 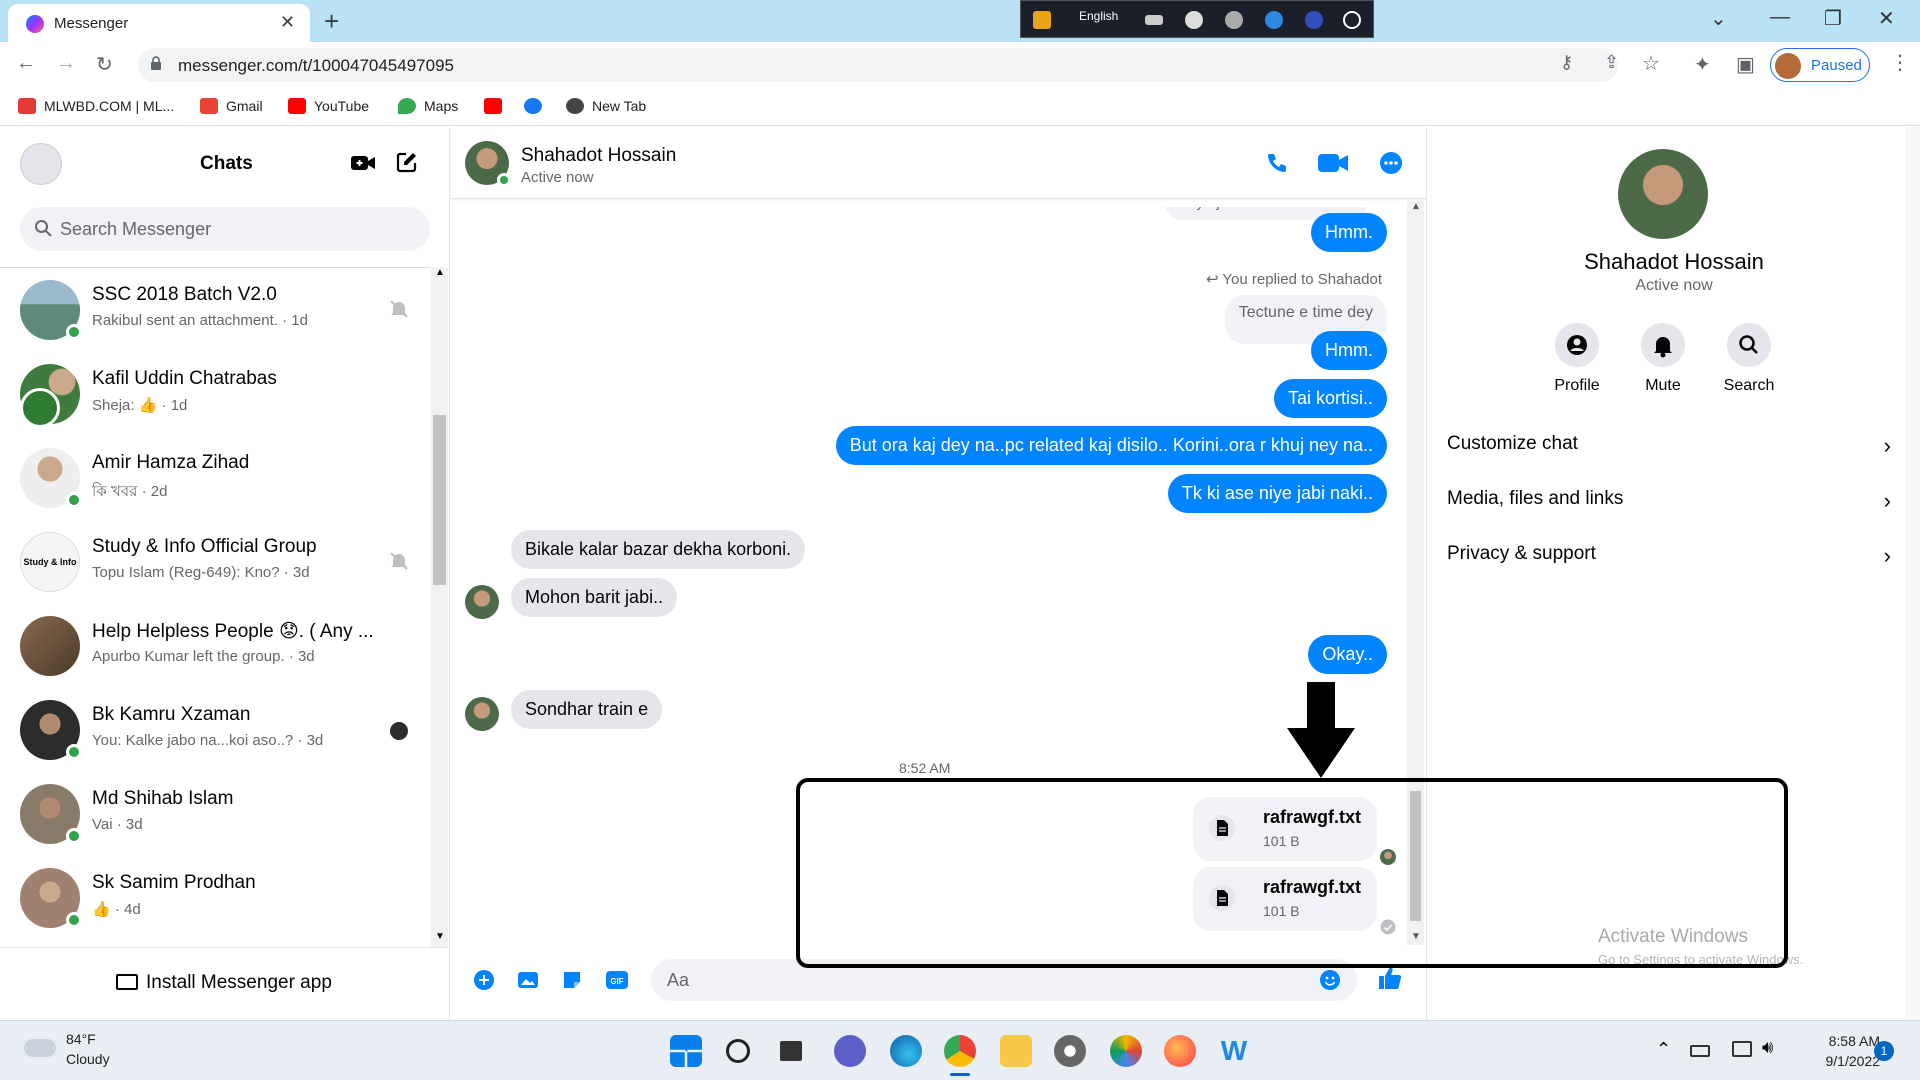 I want to click on file-explorer-icon, so click(x=1016, y=1051).